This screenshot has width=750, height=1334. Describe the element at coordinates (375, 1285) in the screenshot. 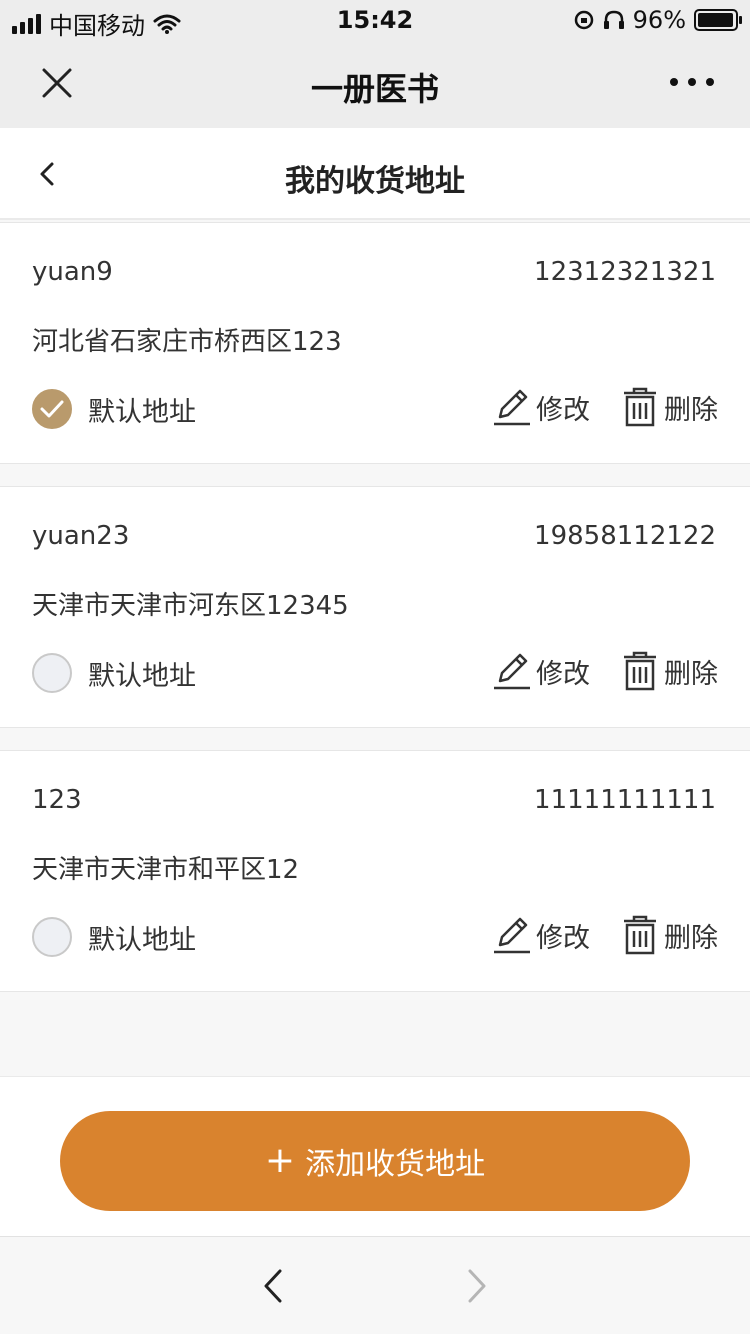

I see `browser-nav-bar` at that location.